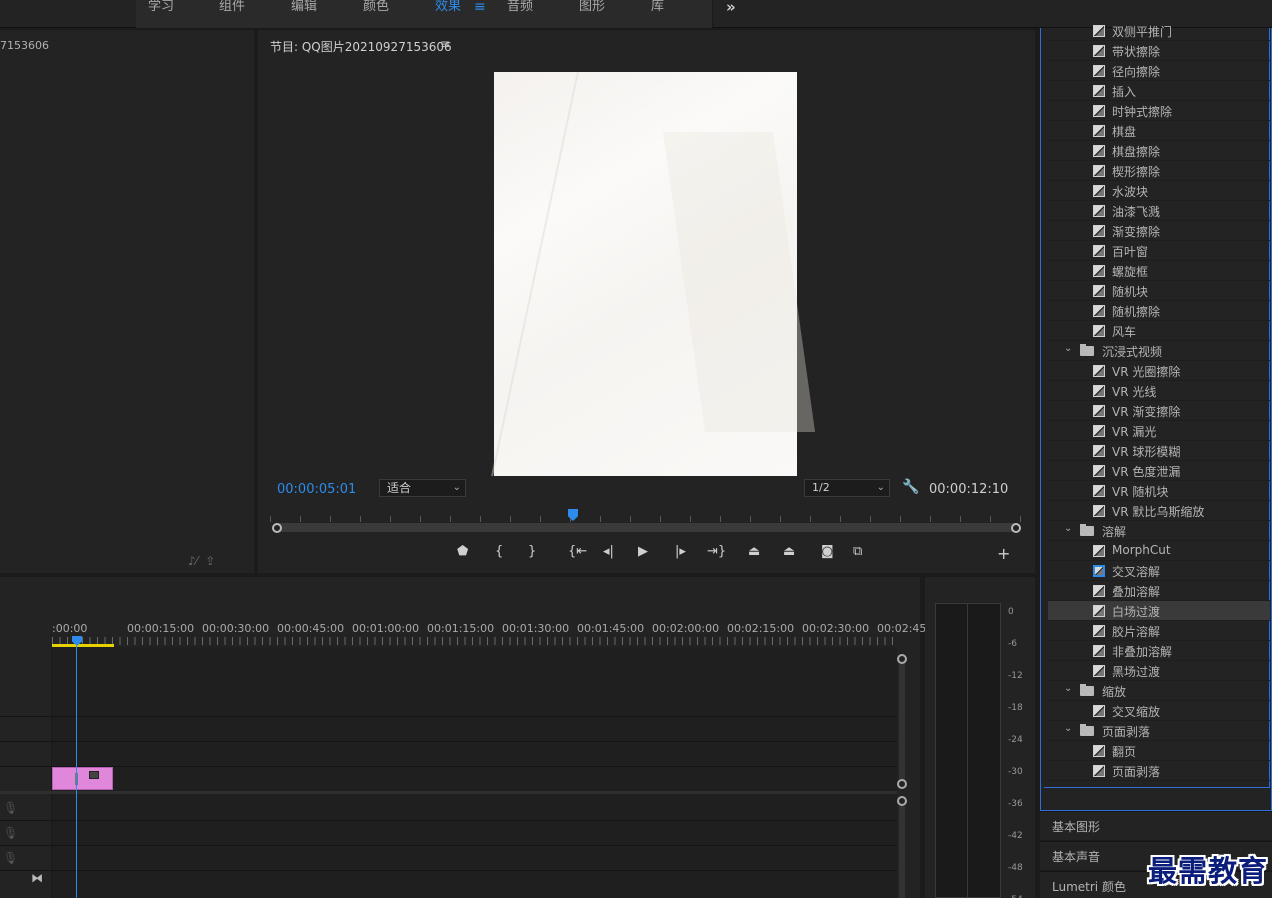 This screenshot has height=898, width=1272. Describe the element at coordinates (1159, 131) in the screenshot. I see `effect-item: 棋盘` at that location.